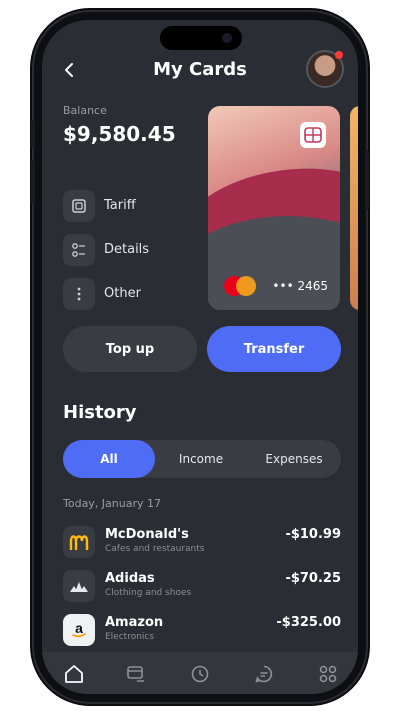 This screenshot has height=711, width=400. I want to click on transaction-amount: -$10.99, so click(313, 534).